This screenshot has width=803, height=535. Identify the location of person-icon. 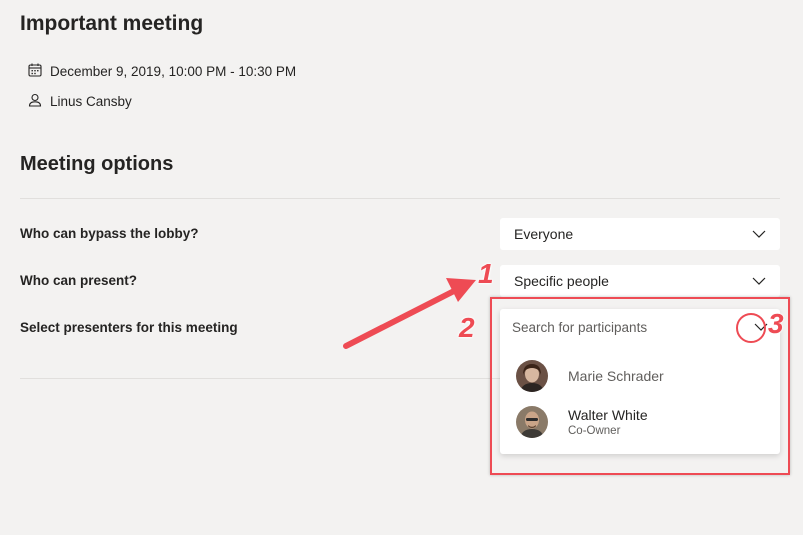
(35, 101).